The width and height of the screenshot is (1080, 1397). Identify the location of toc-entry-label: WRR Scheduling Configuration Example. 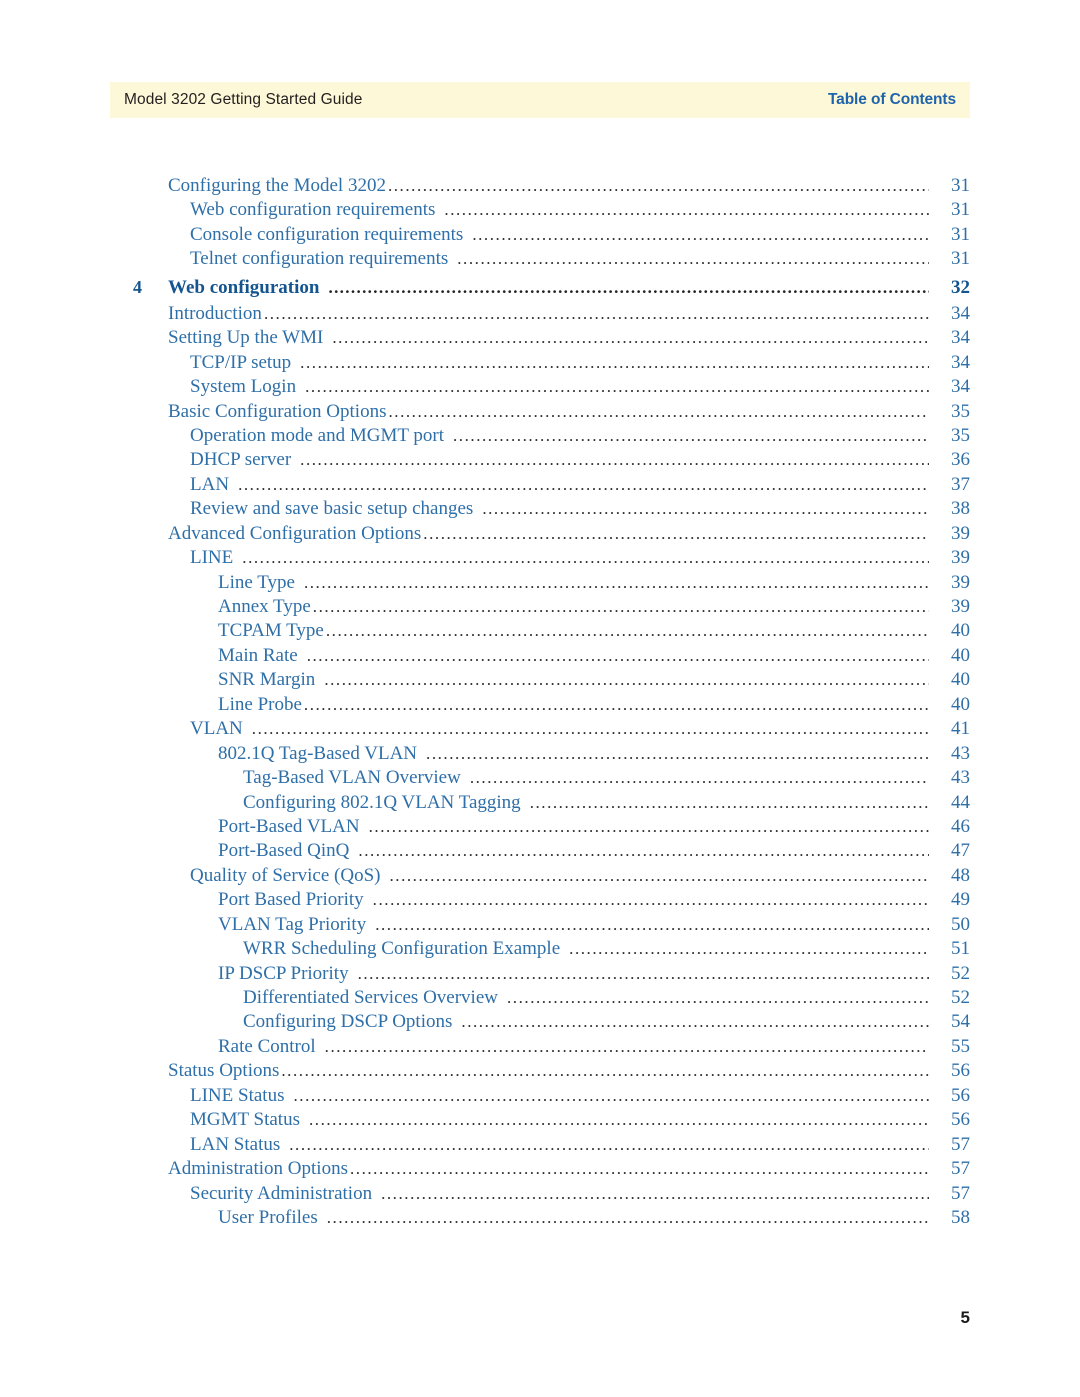
(402, 949).